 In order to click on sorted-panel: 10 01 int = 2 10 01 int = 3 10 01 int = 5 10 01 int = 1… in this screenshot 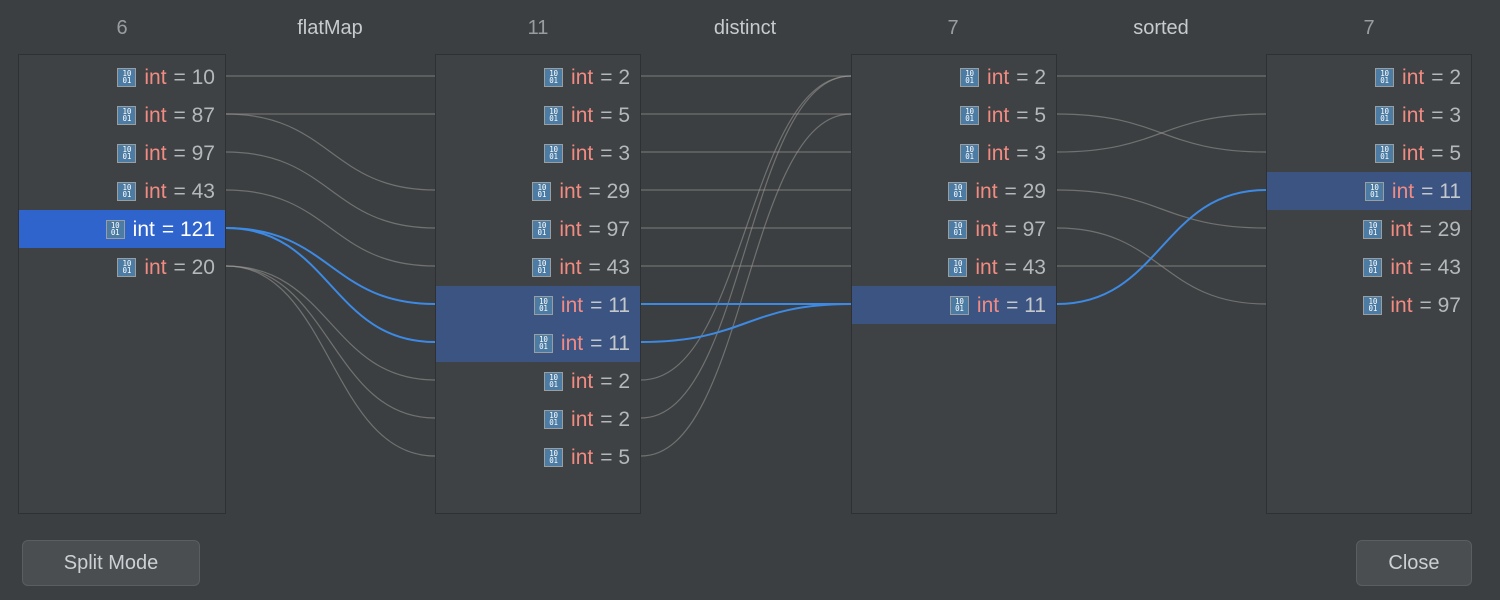, I will do `click(1369, 284)`.